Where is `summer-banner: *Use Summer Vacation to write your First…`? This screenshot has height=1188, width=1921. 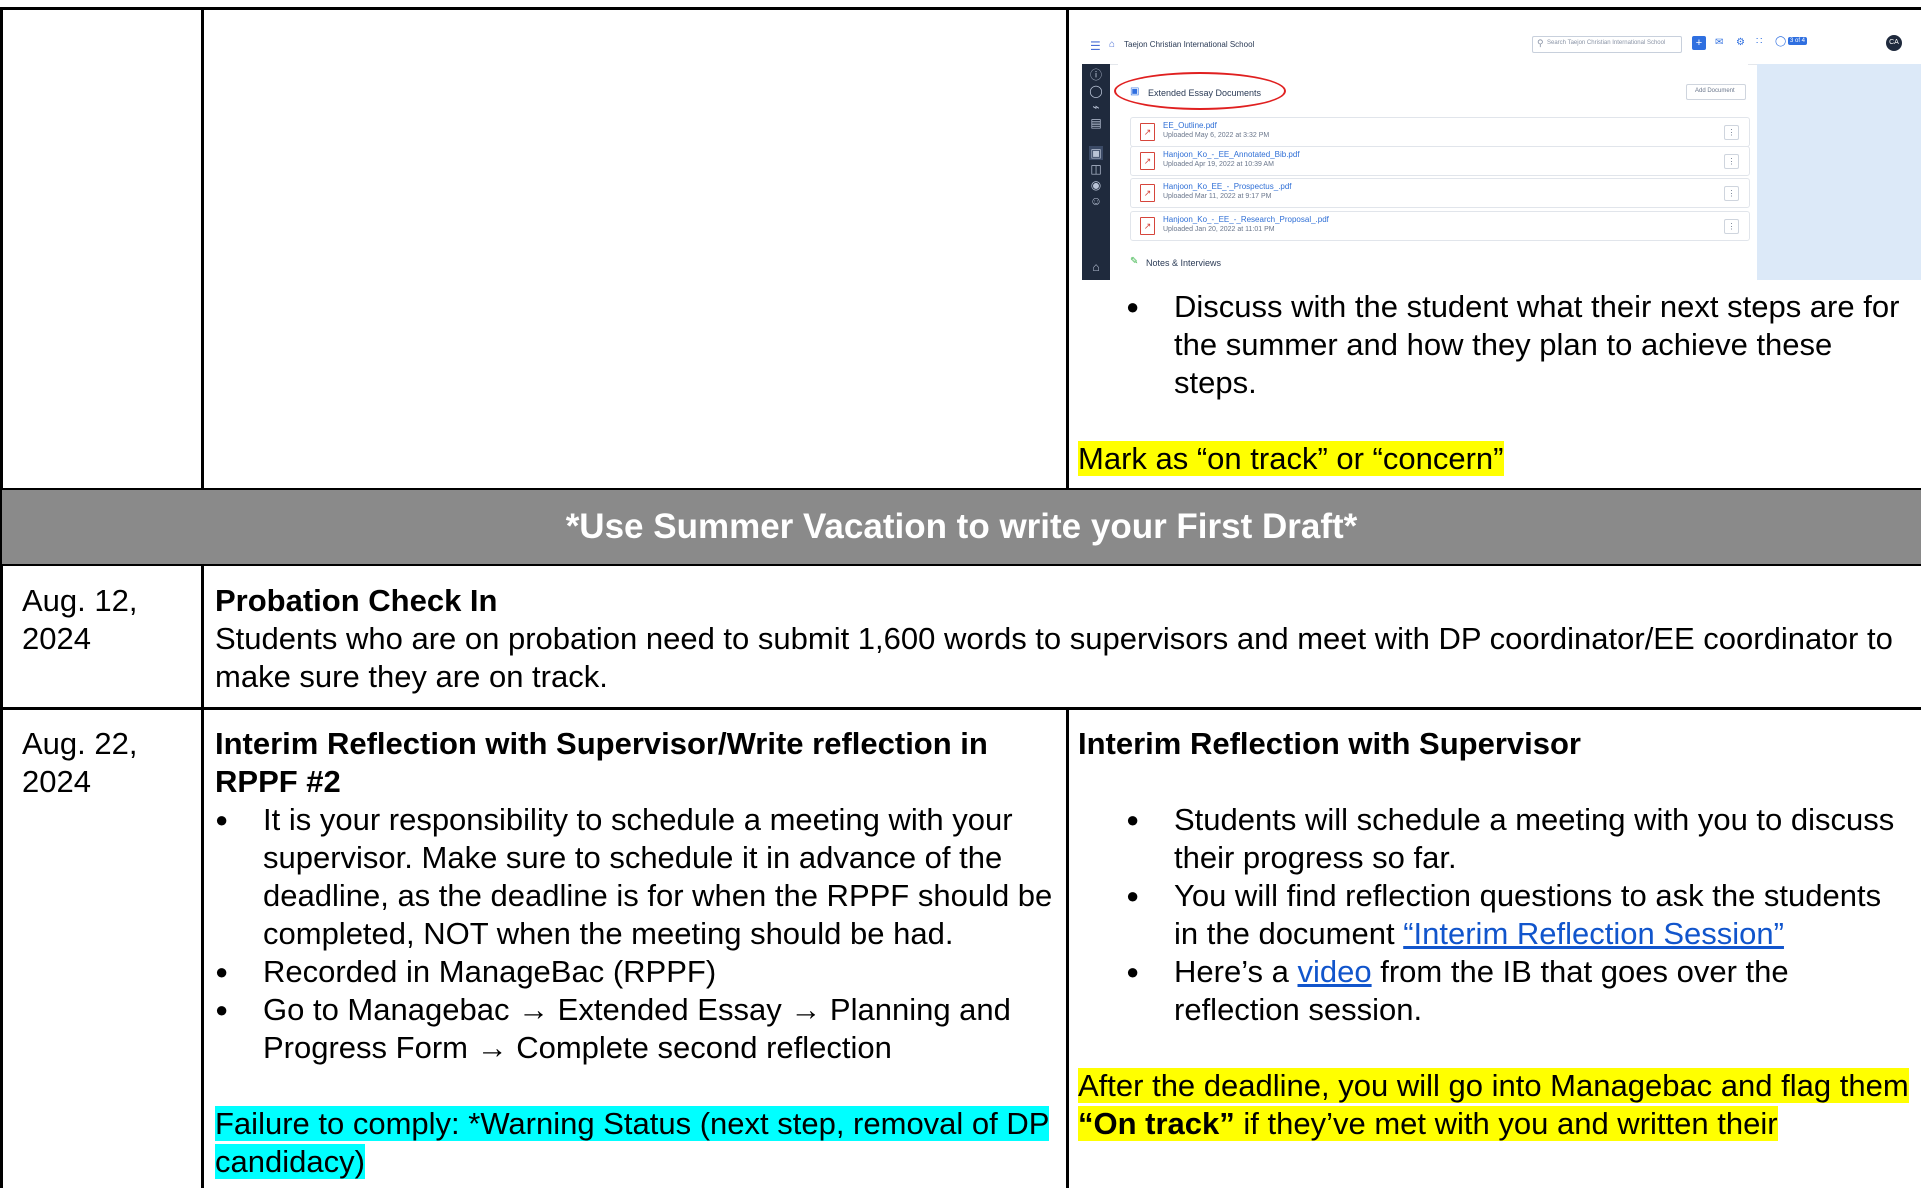 summer-banner: *Use Summer Vacation to write your First… is located at coordinates (961, 527).